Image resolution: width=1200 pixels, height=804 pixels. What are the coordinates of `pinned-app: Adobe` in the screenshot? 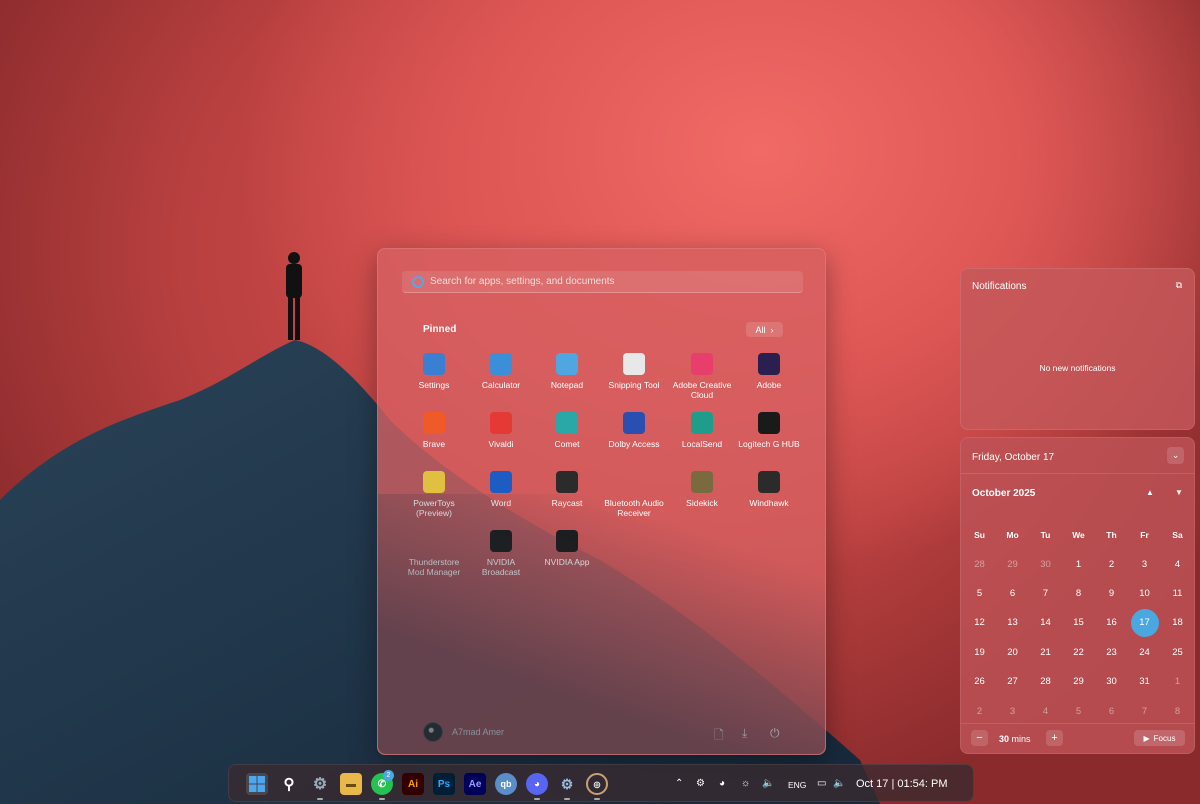 It's located at (769, 371).